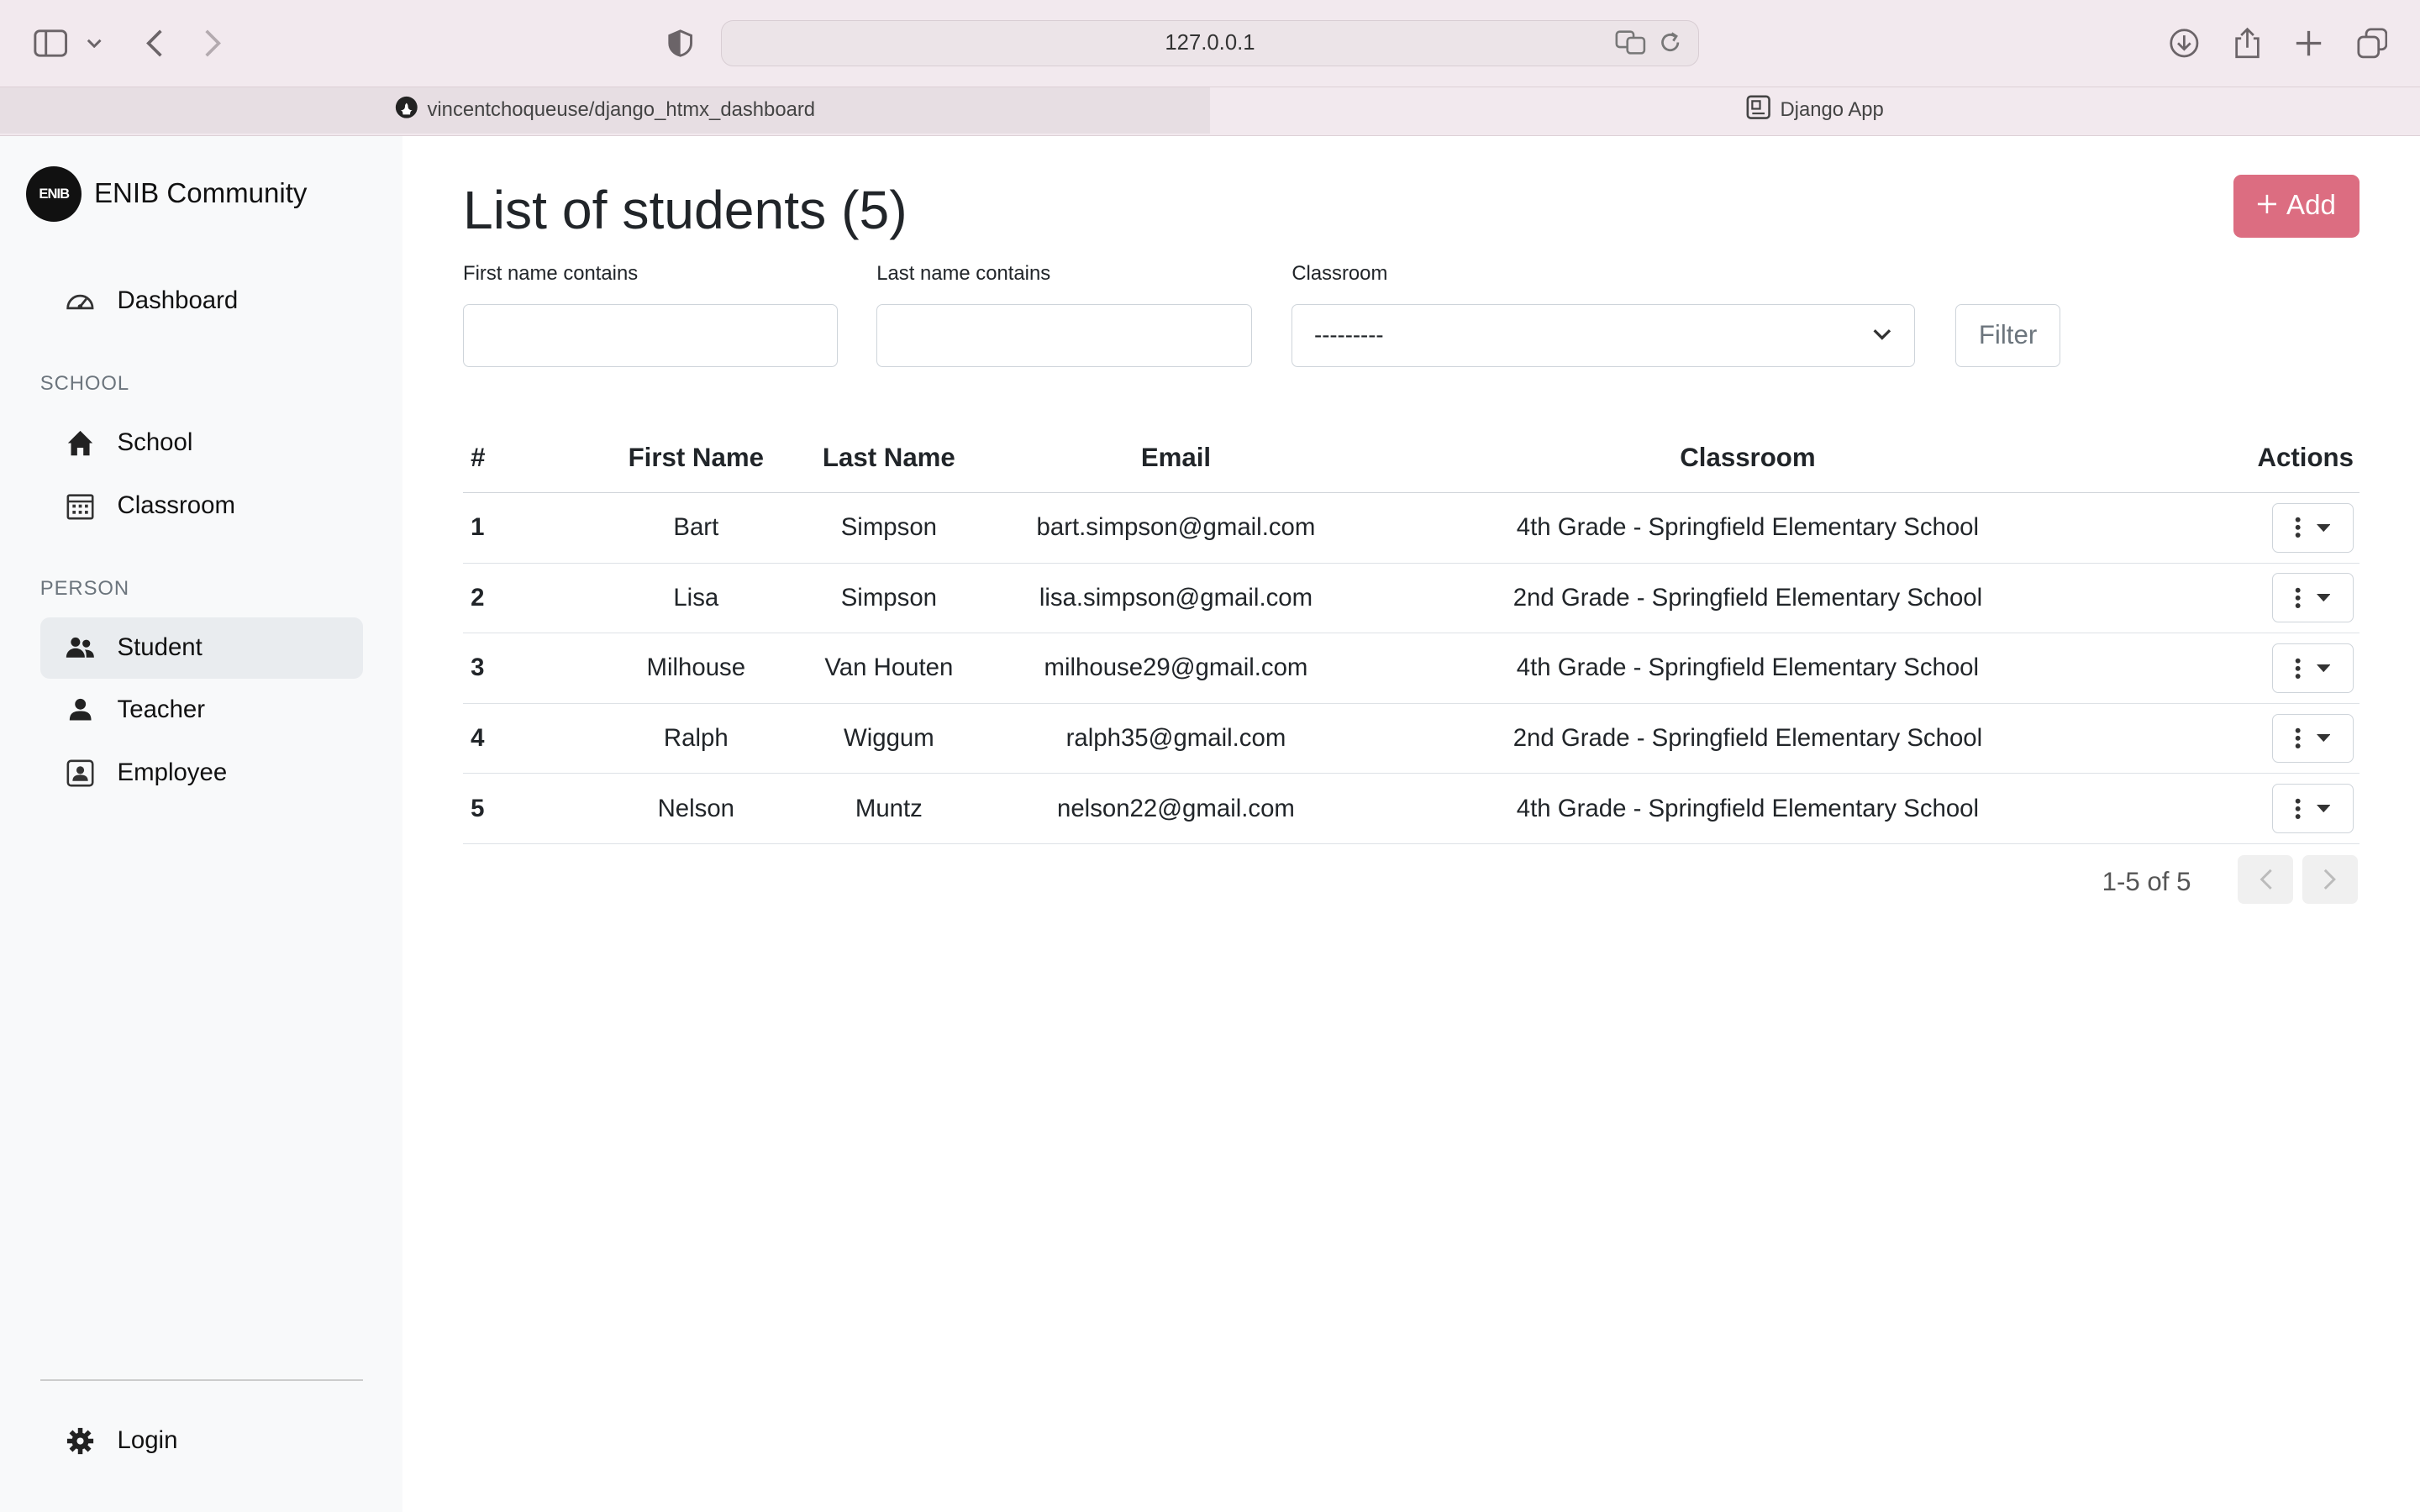  Describe the element at coordinates (202, 1441) in the screenshot. I see `sidebar-item-login: Login` at that location.